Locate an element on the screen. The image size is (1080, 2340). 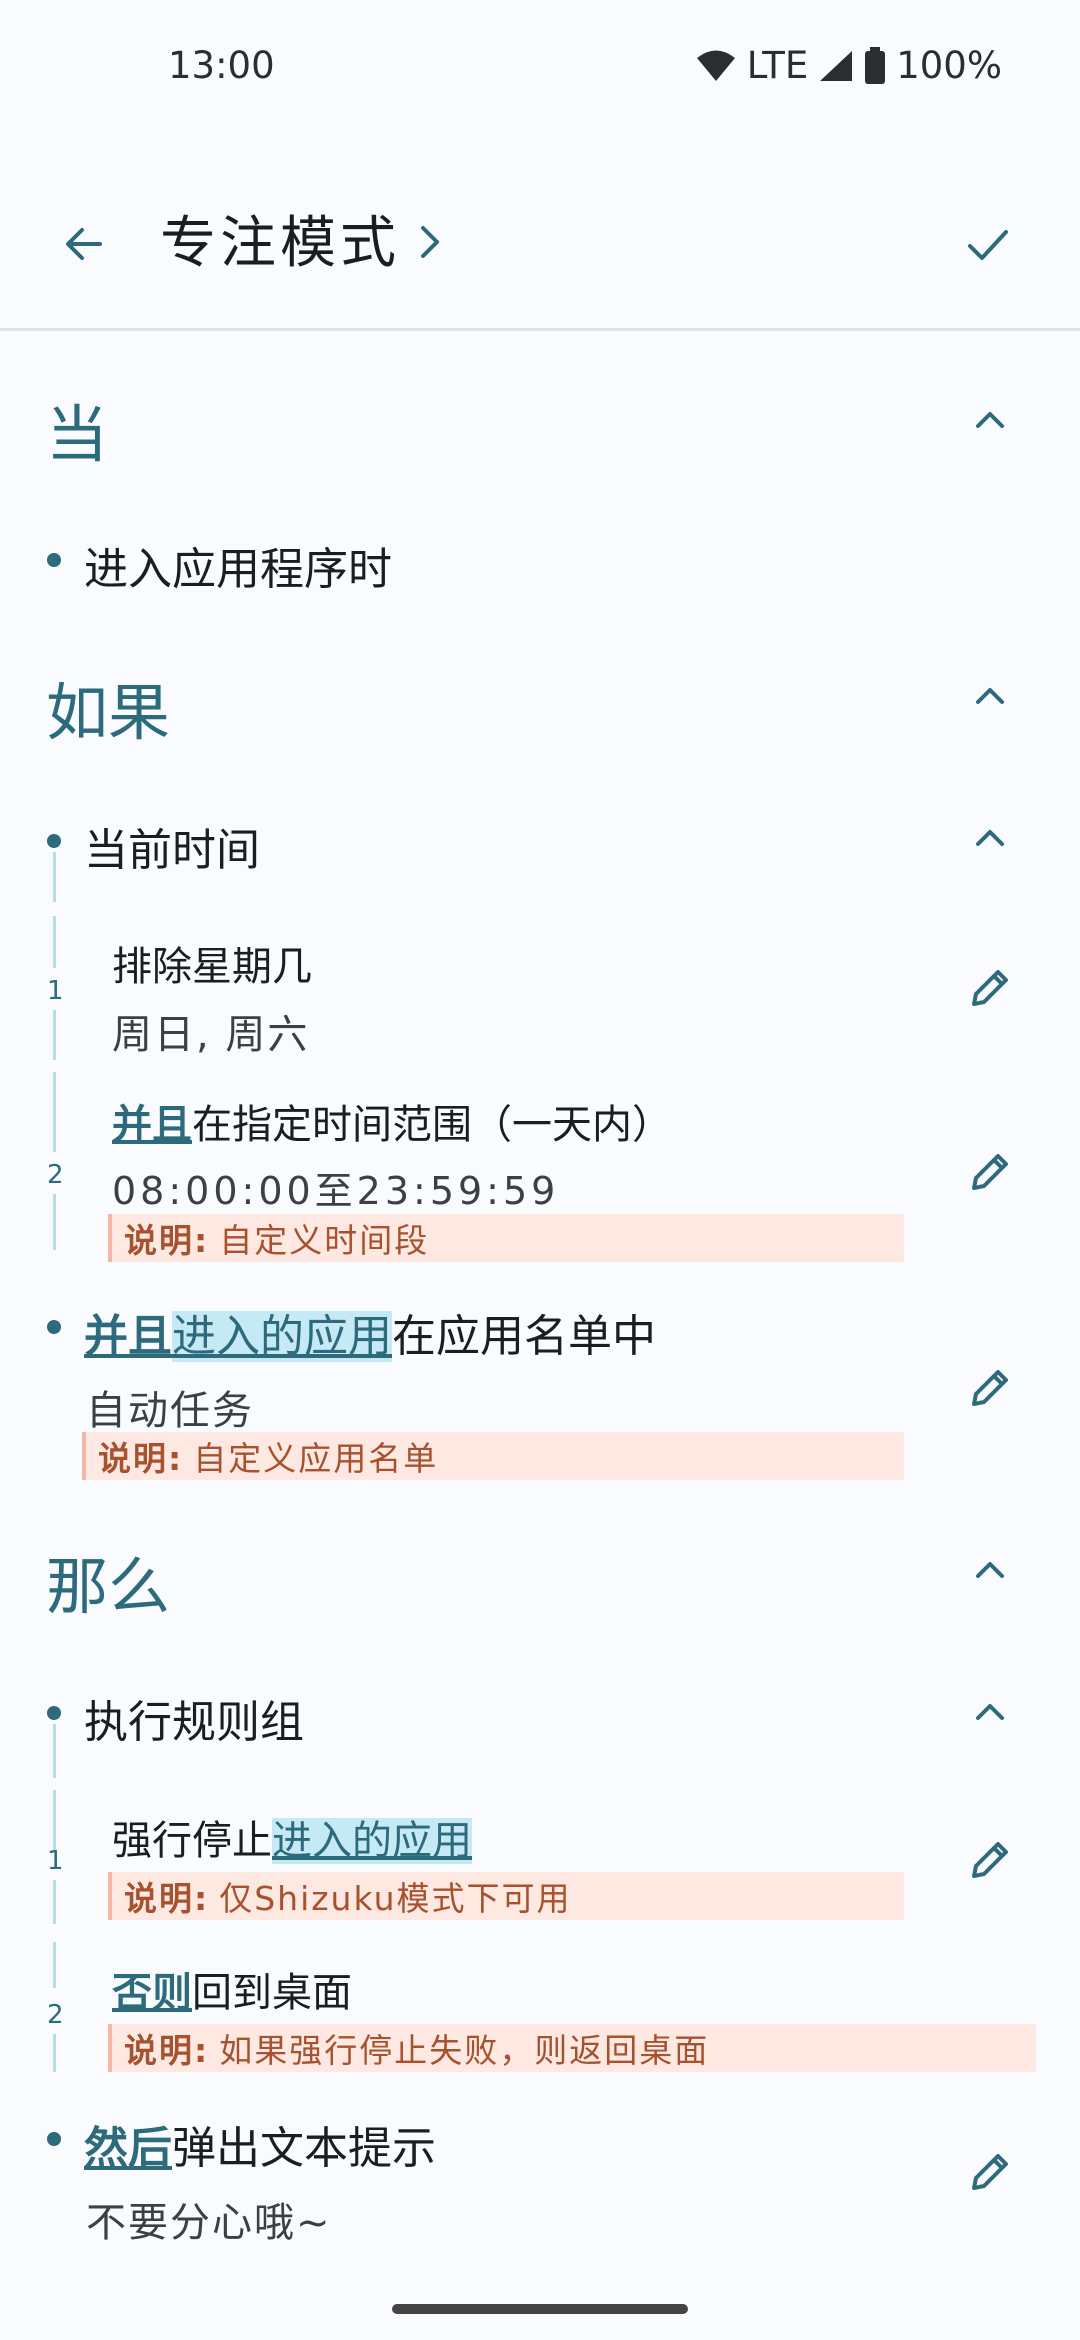
check-icon is located at coordinates (988, 245).